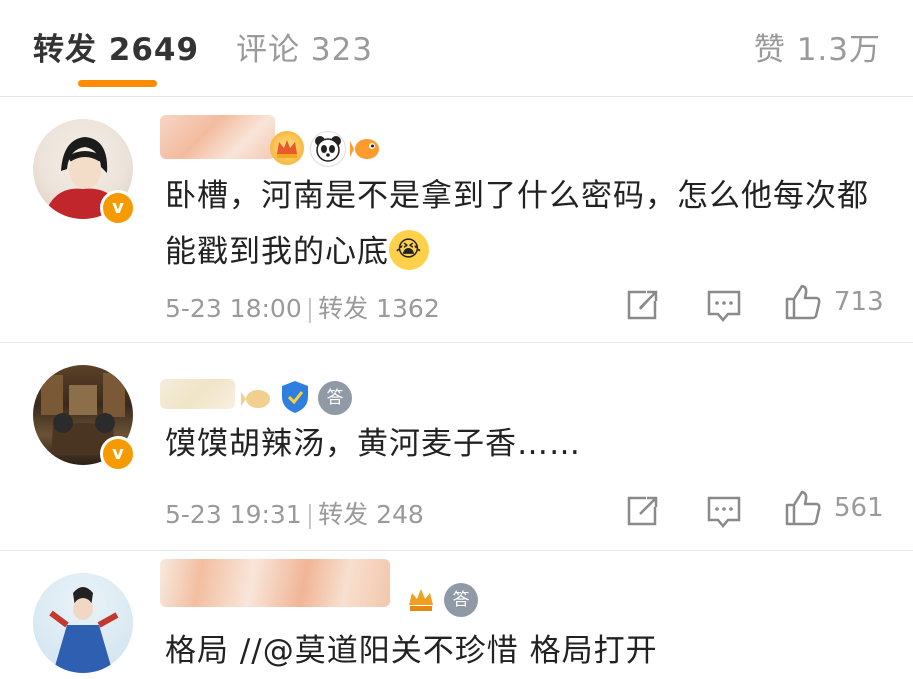 Image resolution: width=913 pixels, height=679 pixels. Describe the element at coordinates (456, 48) in the screenshot. I see `tab-bar: 转发 2649 评论 323 赞 1.3万` at that location.